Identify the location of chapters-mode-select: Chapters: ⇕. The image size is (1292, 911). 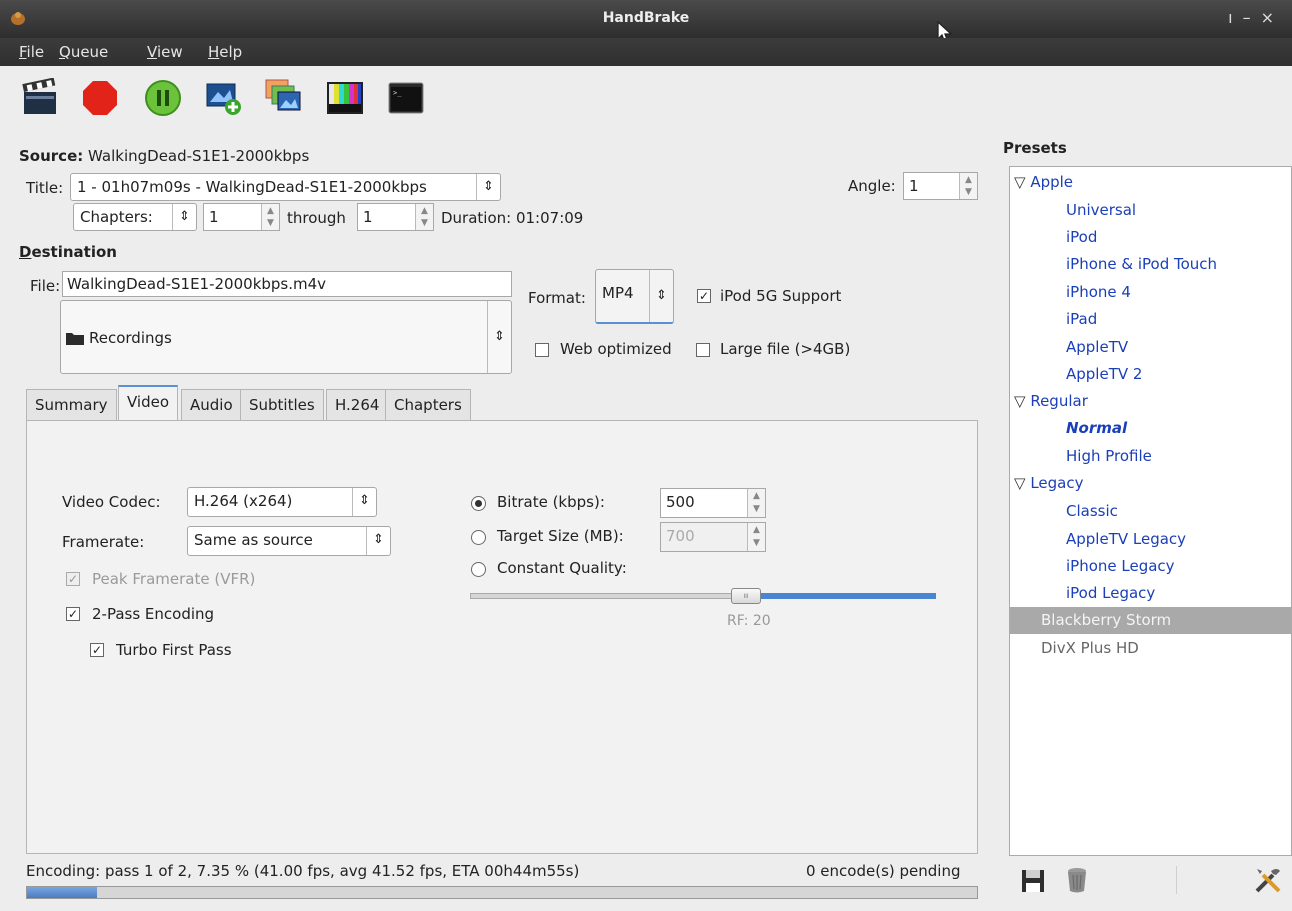
(135, 217).